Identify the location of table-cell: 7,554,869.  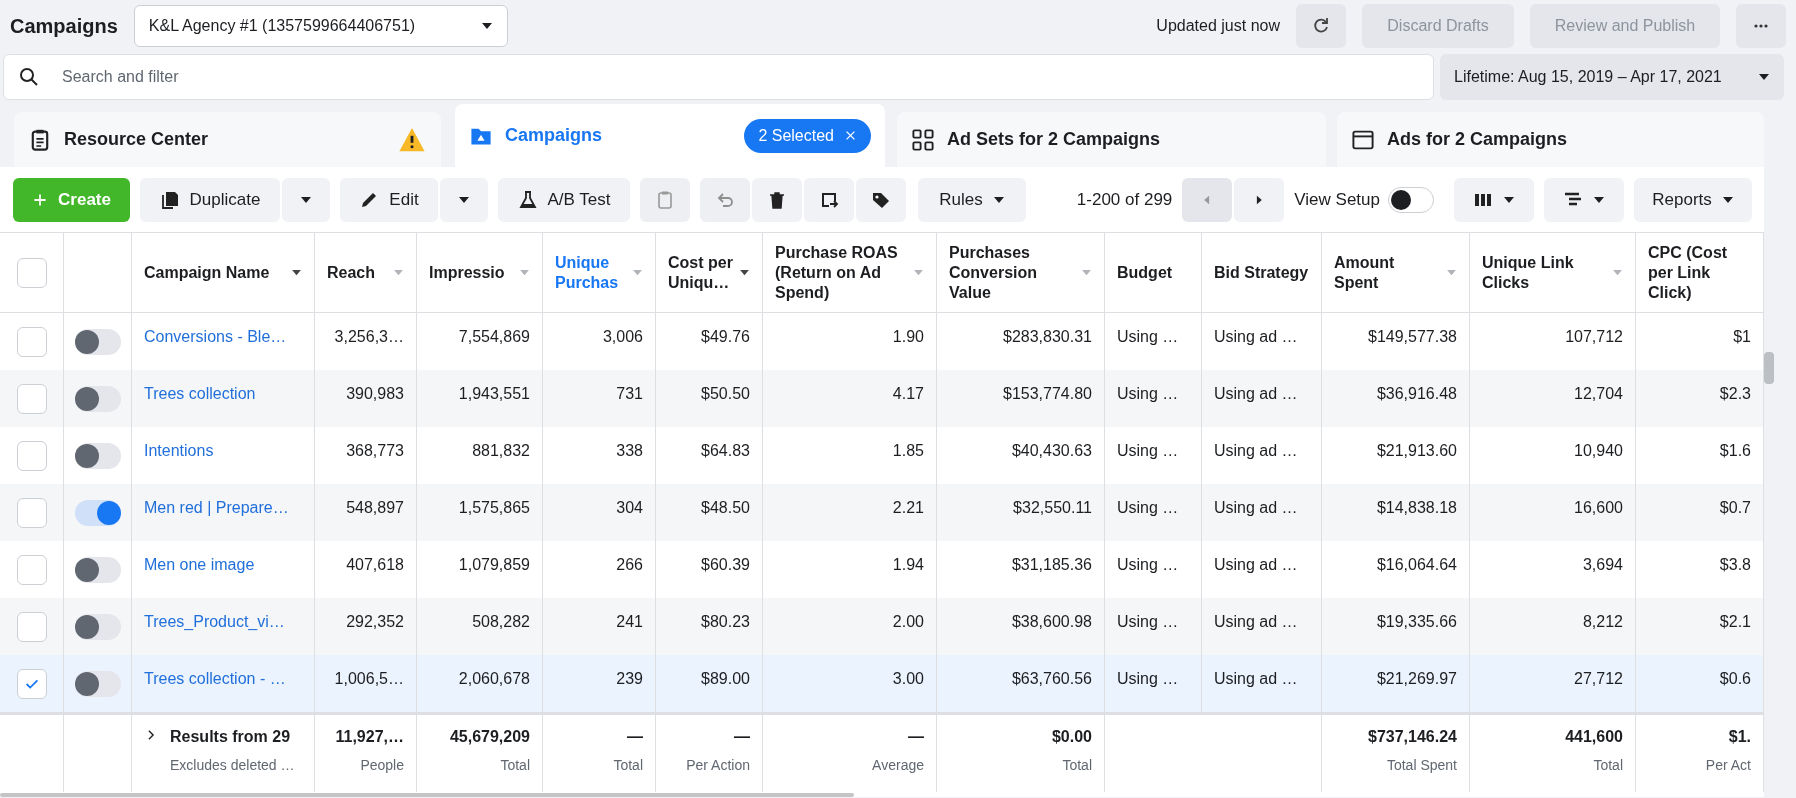
(494, 336).